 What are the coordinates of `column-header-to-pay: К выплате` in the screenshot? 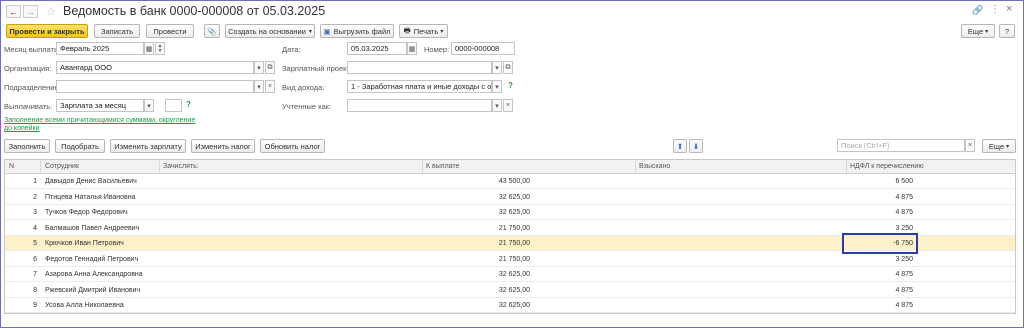 It's located at (442, 166).